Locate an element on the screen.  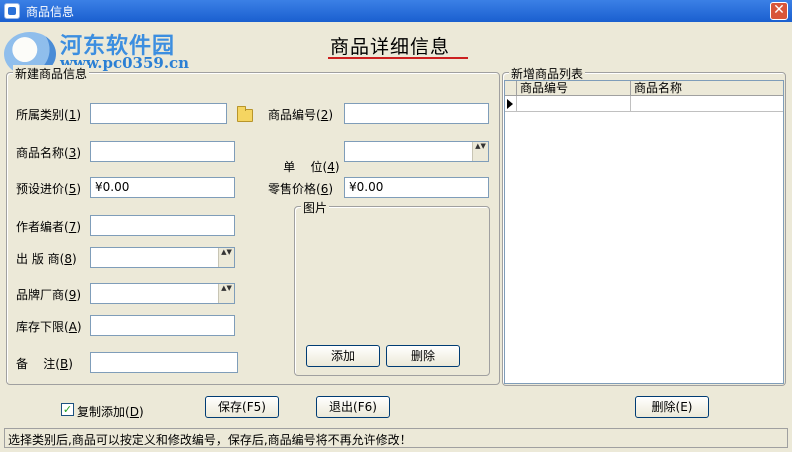
delete-row-button: 删除(E) is located at coordinates (672, 407).